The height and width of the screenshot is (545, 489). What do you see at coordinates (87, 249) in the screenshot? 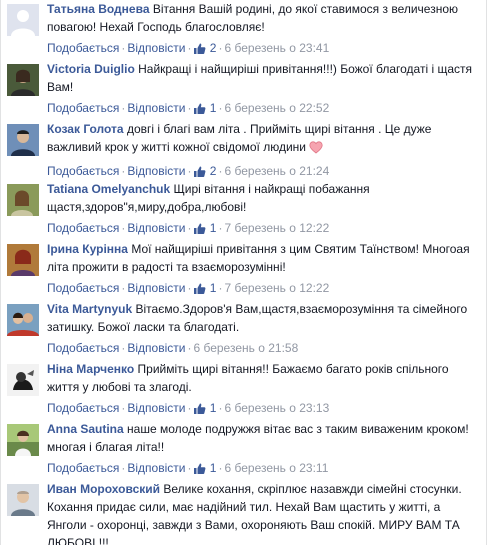
I see `comment-author-link: Ірина Курінна` at bounding box center [87, 249].